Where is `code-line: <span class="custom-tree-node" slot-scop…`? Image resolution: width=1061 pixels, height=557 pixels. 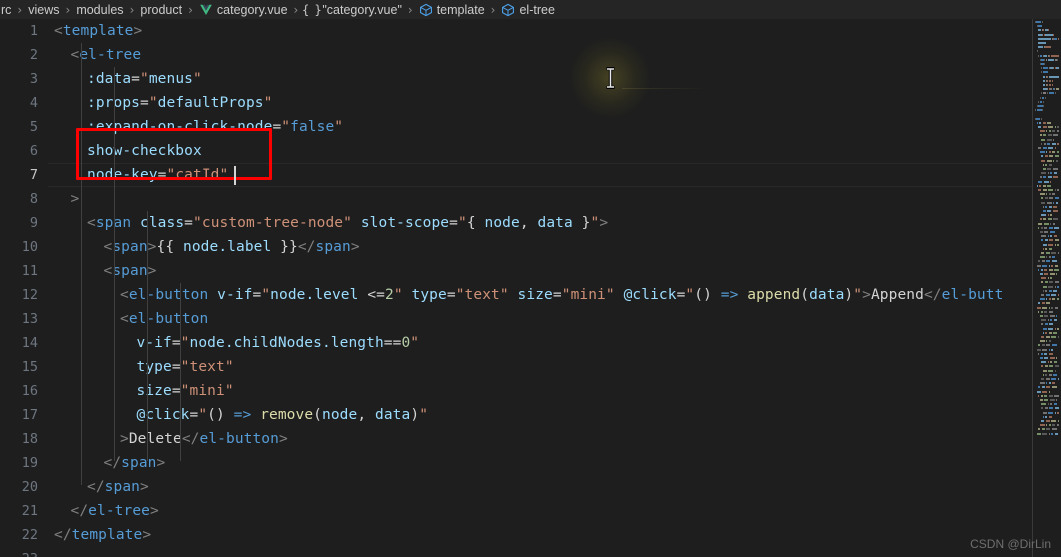
code-line: <span class="custom-tree-node" slot-scop… is located at coordinates (347, 223).